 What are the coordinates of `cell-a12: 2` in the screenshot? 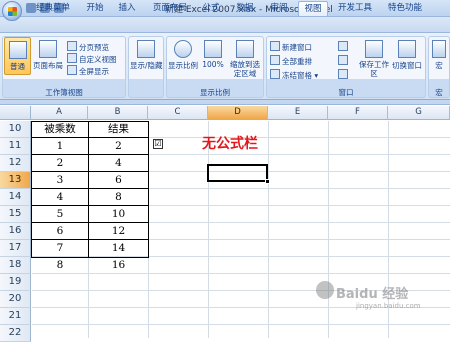 It's located at (60, 163).